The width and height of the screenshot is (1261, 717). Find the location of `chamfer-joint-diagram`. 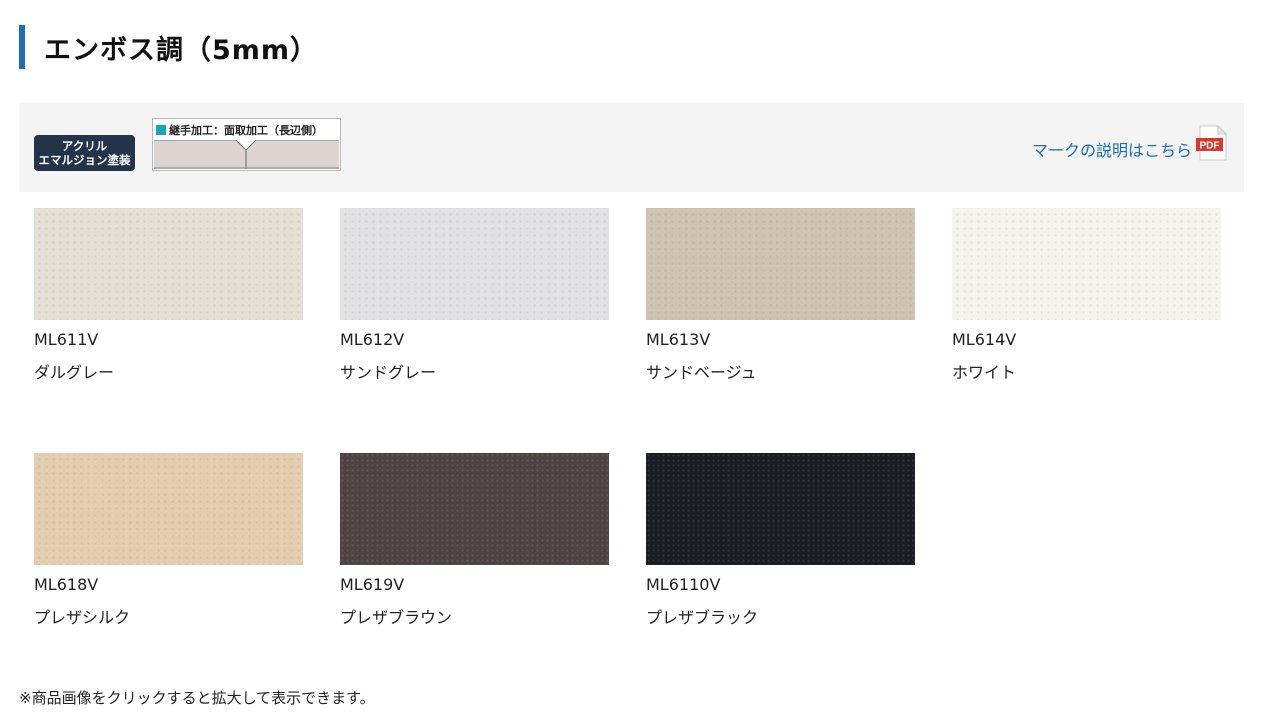

chamfer-joint-diagram is located at coordinates (246, 154).